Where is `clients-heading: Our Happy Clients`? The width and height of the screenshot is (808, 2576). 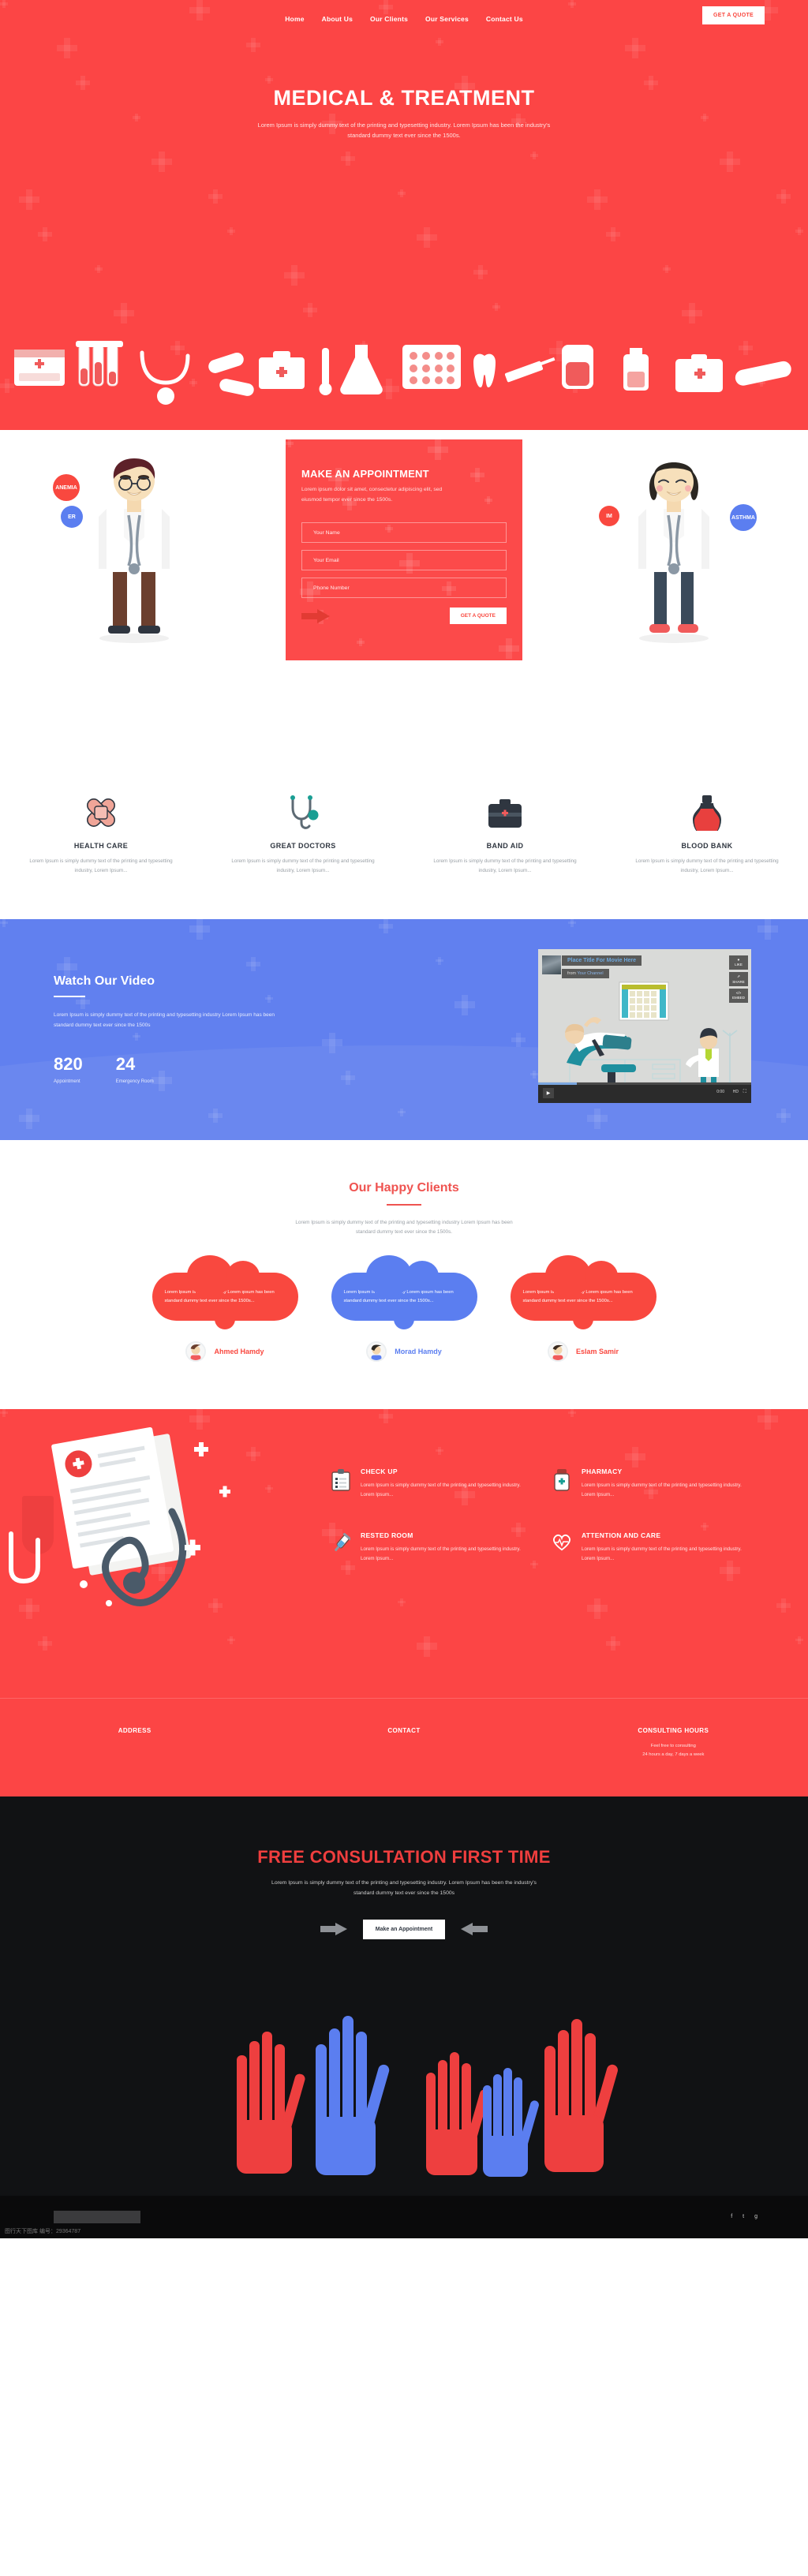 clients-heading: Our Happy Clients is located at coordinates (404, 1187).